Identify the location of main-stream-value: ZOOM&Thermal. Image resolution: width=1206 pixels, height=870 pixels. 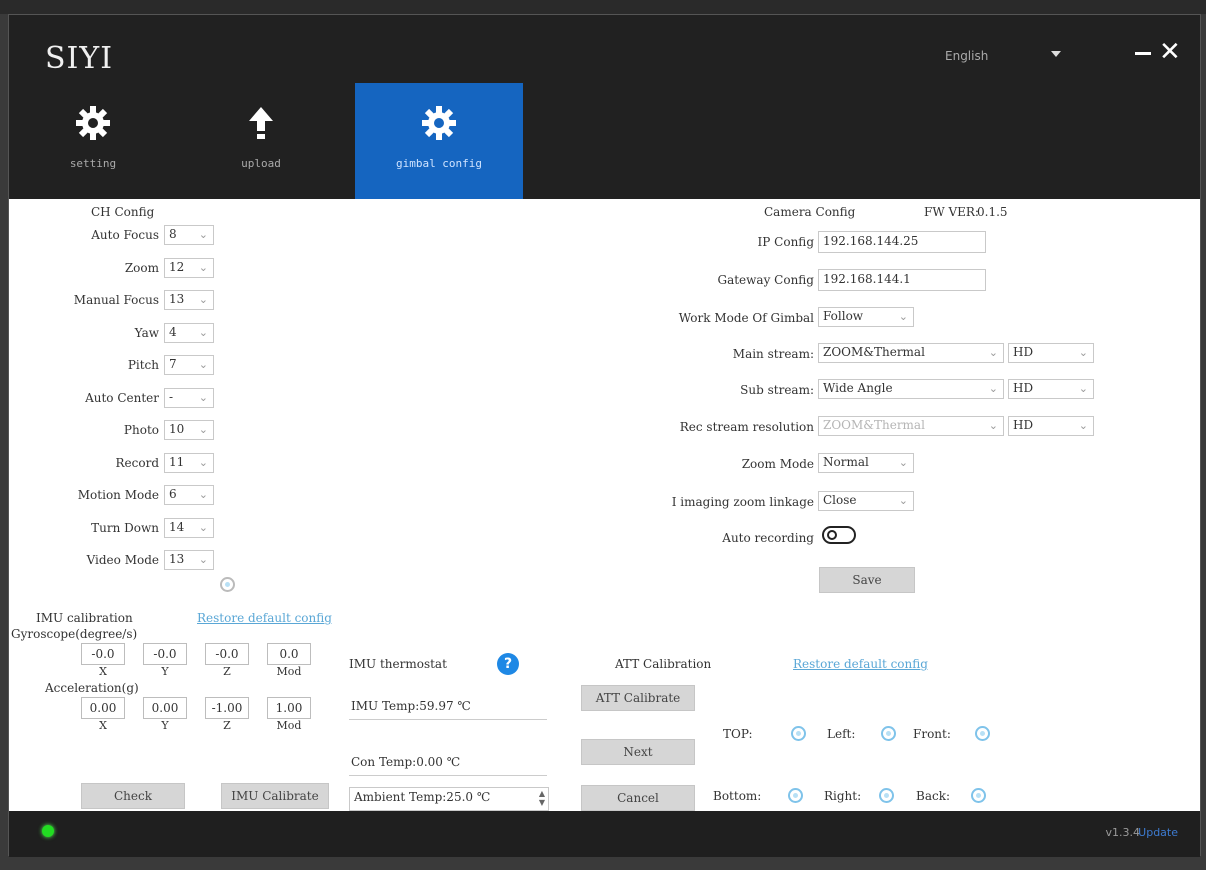
(874, 352).